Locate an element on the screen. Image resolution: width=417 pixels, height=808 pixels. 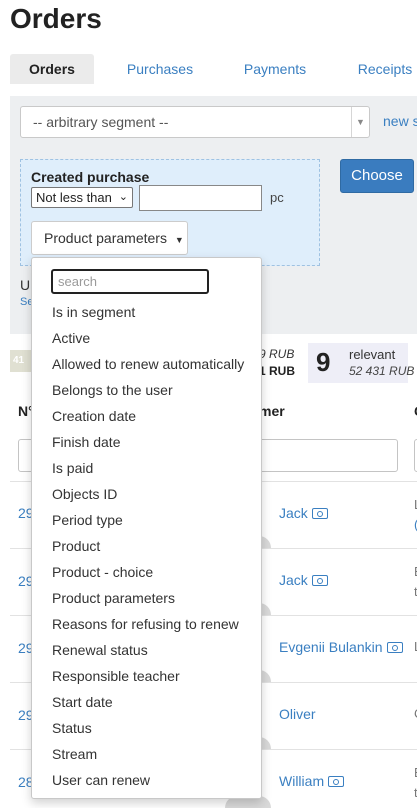
choose-button: Choose is located at coordinates (377, 176).